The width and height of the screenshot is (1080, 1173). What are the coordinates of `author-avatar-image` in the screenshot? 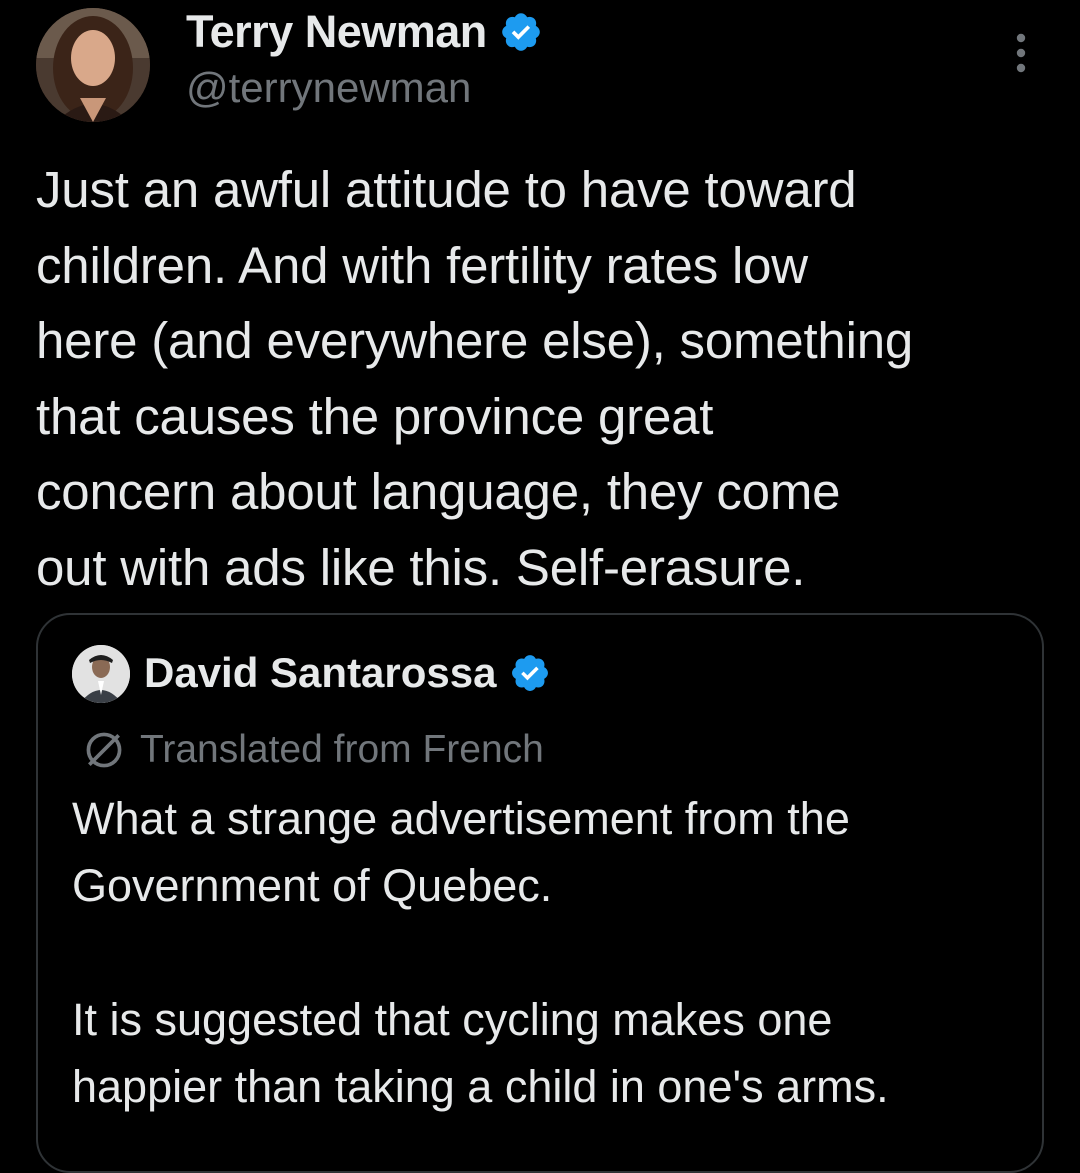 It's located at (93, 65).